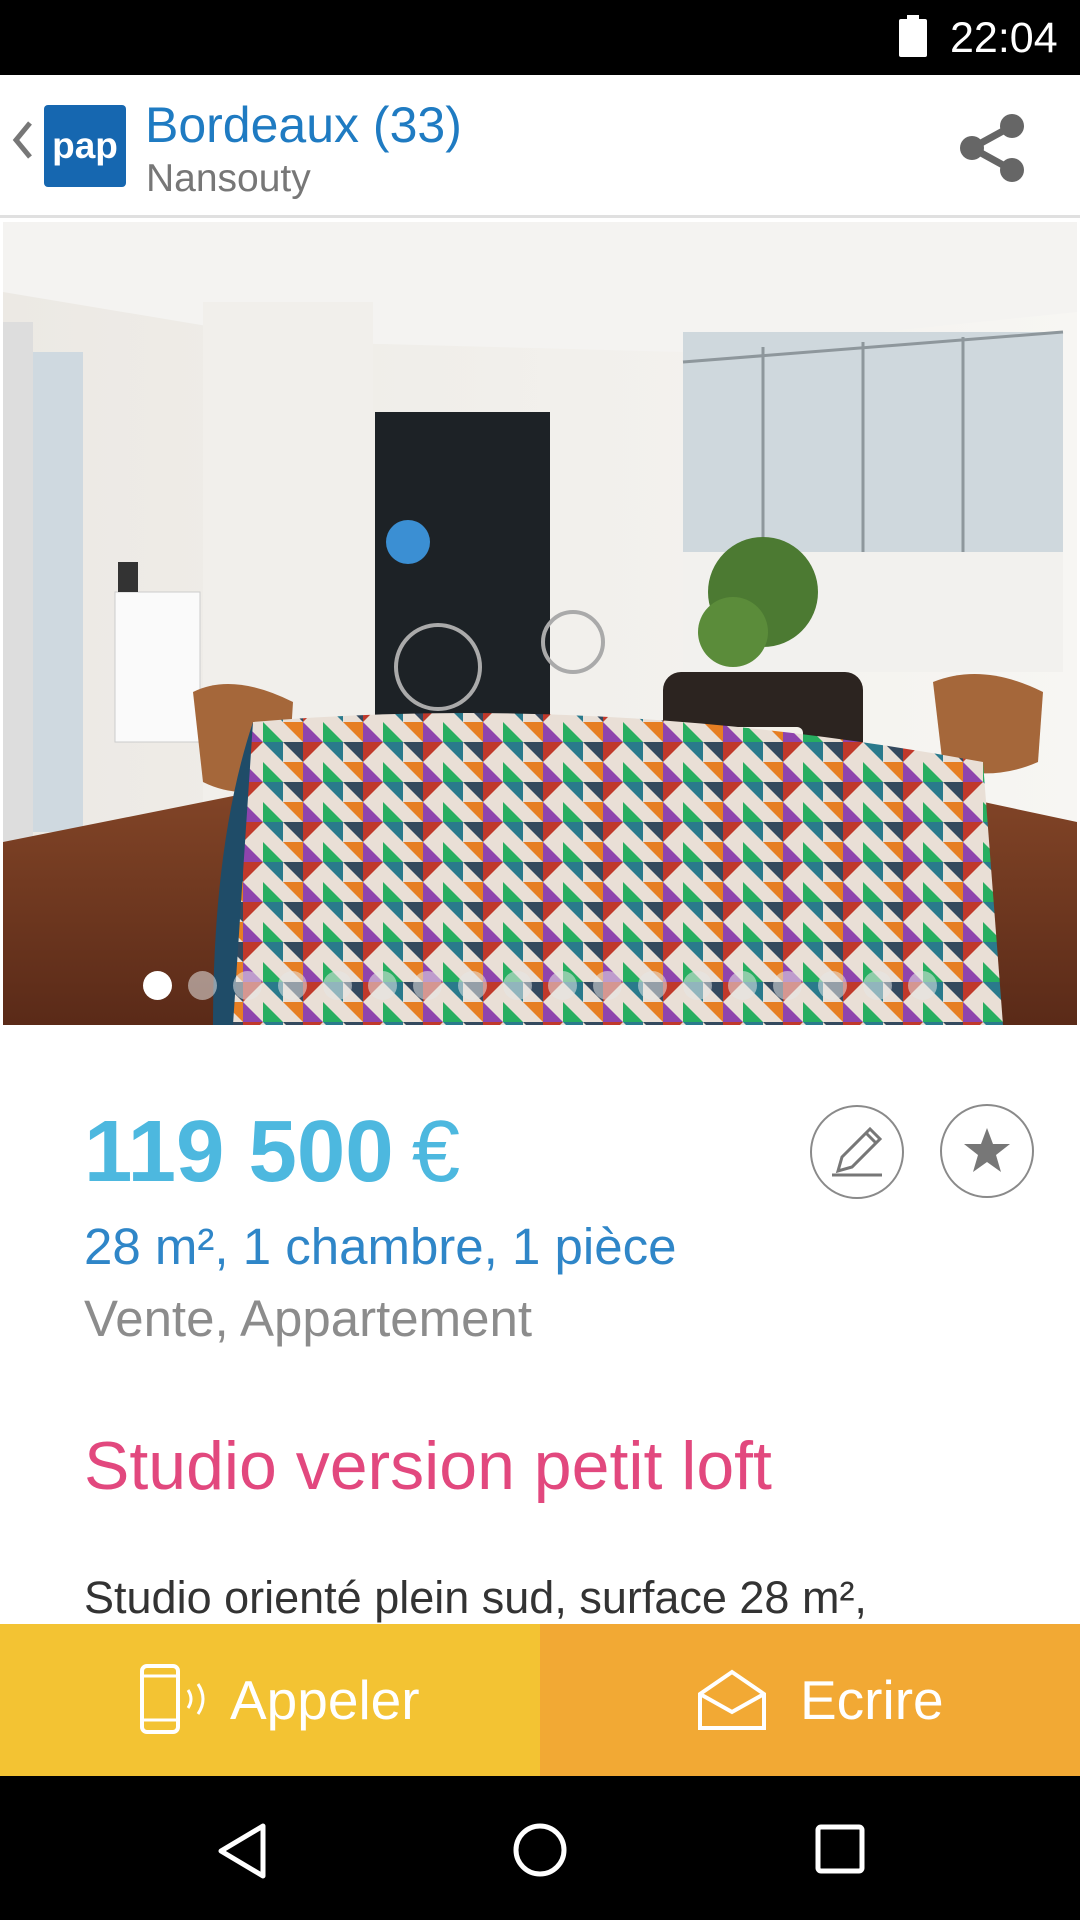 The width and height of the screenshot is (1080, 1920). Describe the element at coordinates (308, 1318) in the screenshot. I see `listing-type: Vente, Appartement` at that location.